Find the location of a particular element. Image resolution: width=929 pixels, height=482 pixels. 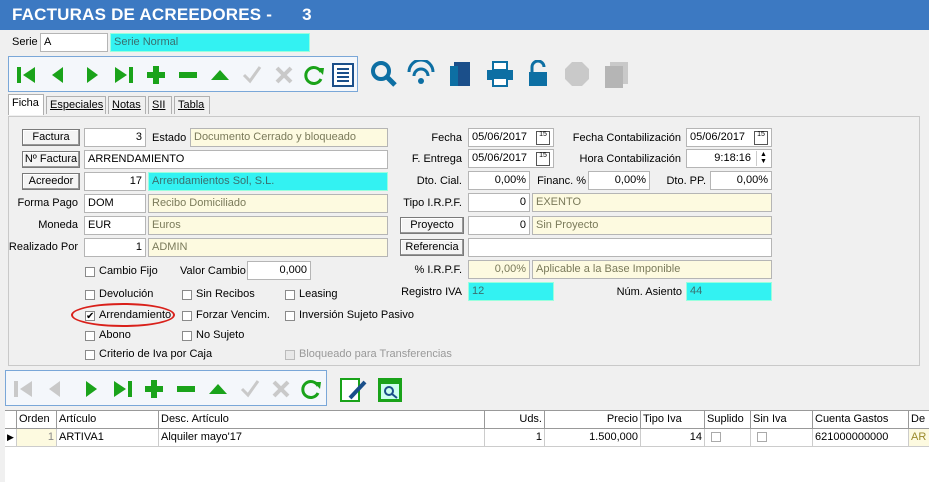

col-header-uds: Uds. is located at coordinates (515, 420).